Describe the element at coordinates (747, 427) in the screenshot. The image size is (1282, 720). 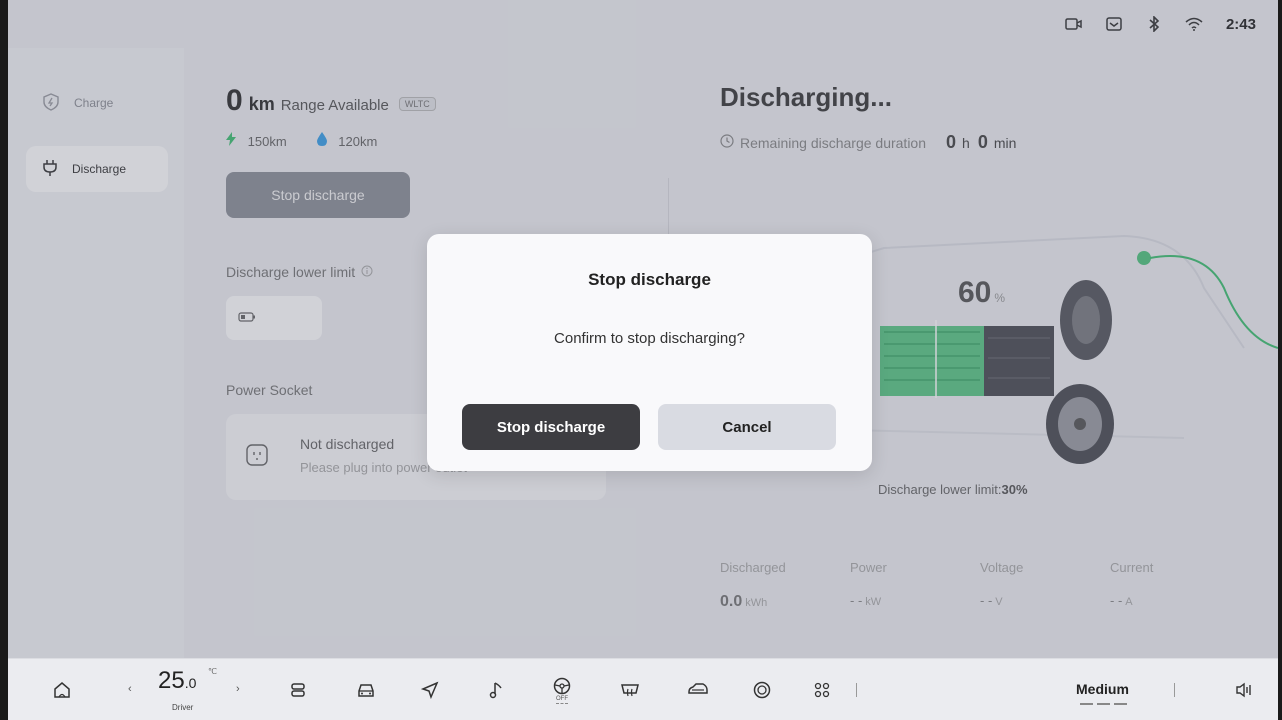
I see `cancel-button: Cancel` at that location.